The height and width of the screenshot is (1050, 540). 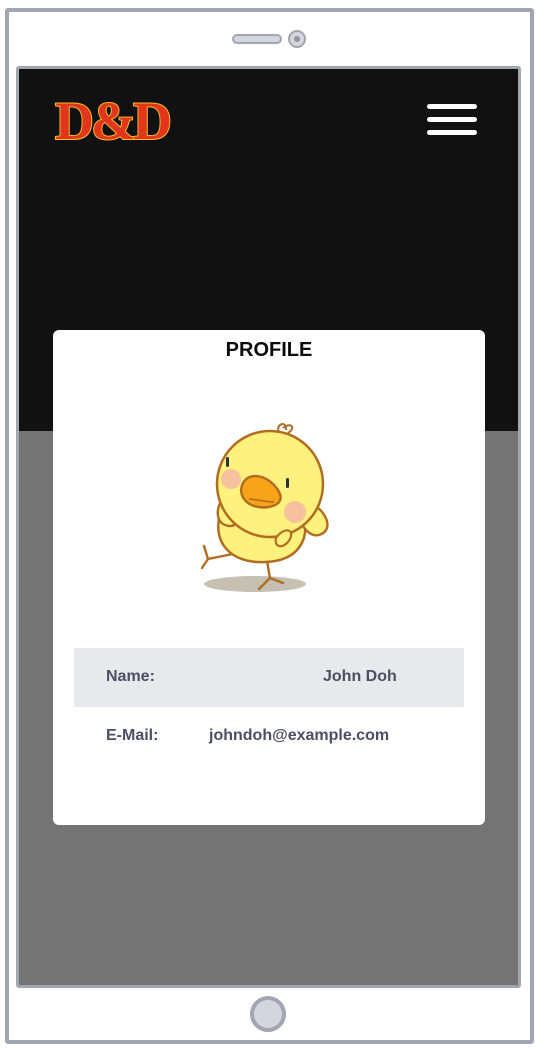 I want to click on phone-home-button, so click(x=268, y=1014).